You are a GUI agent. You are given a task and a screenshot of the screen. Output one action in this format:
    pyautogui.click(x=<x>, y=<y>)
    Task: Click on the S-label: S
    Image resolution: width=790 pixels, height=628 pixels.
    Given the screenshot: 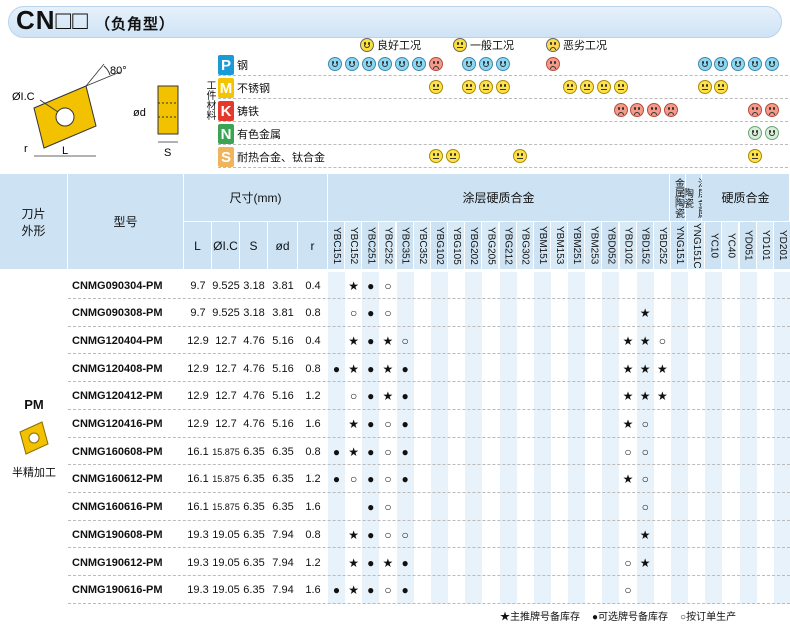 What is the action you would take?
    pyautogui.click(x=167, y=153)
    